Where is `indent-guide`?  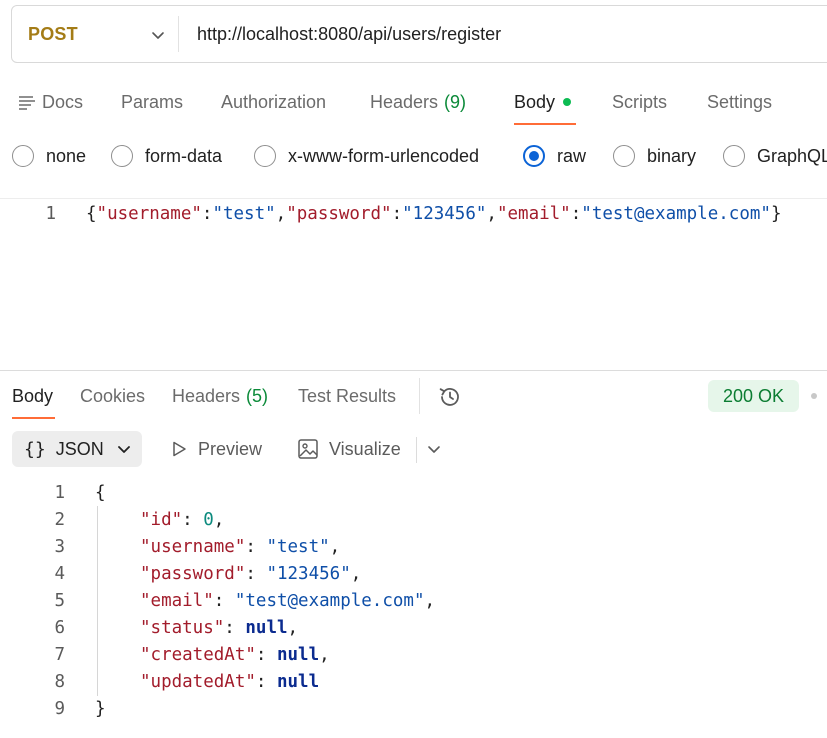 indent-guide is located at coordinates (97, 601).